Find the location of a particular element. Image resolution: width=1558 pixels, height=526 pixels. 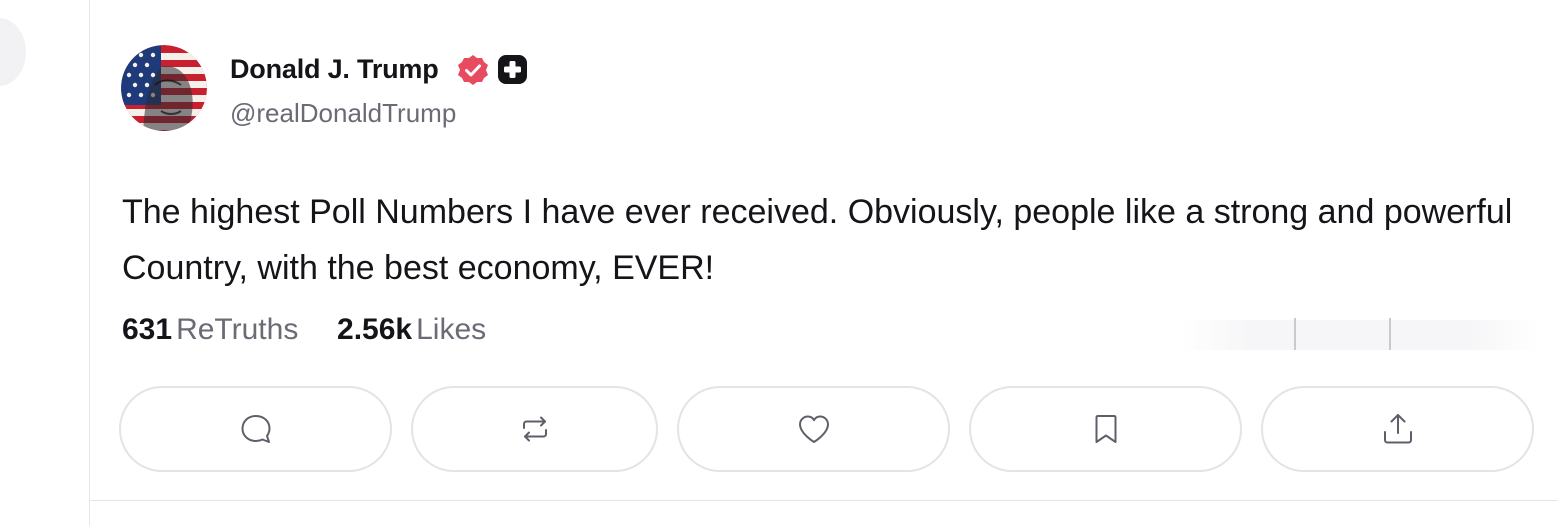

share-icon is located at coordinates (1397, 429).